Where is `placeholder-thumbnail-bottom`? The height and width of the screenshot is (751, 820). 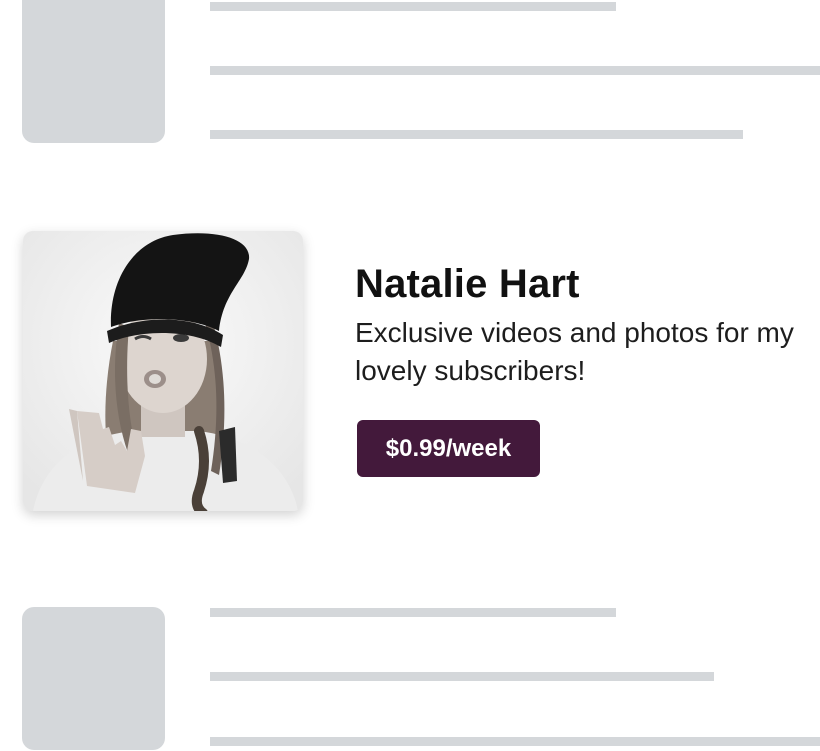 placeholder-thumbnail-bottom is located at coordinates (93, 678).